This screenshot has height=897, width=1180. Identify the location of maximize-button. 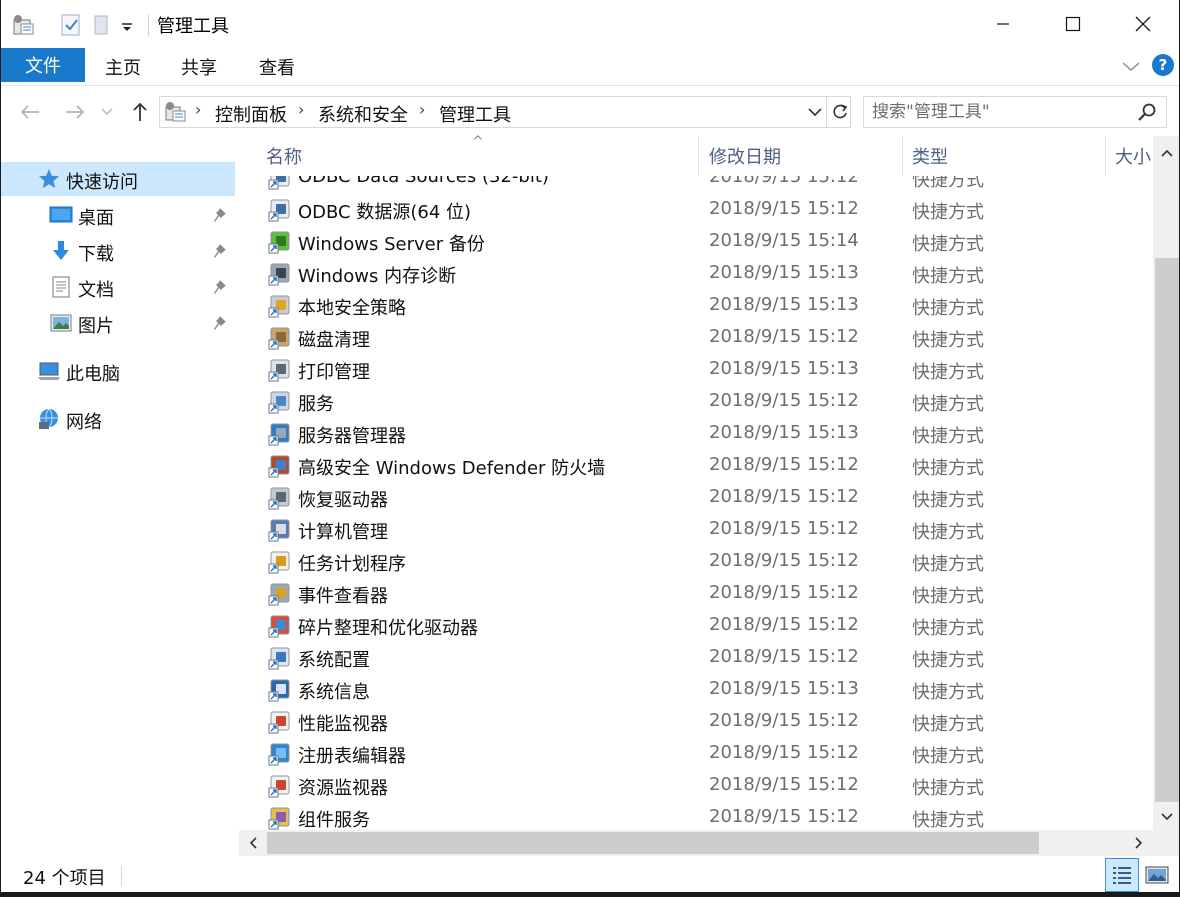
(1073, 24).